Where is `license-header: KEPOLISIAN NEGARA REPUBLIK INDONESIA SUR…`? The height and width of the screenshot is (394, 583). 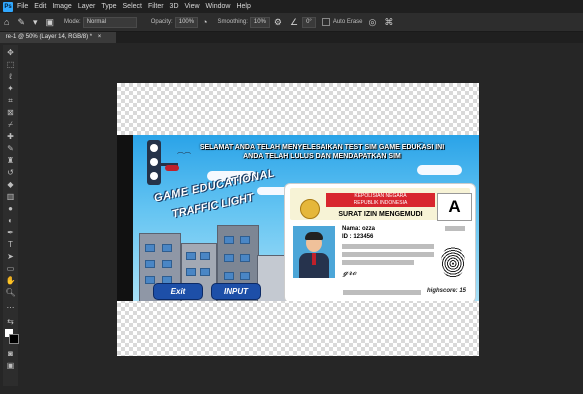 license-header: KEPOLISIAN NEGARA REPUBLIK INDONESIA SUR… is located at coordinates (381, 204).